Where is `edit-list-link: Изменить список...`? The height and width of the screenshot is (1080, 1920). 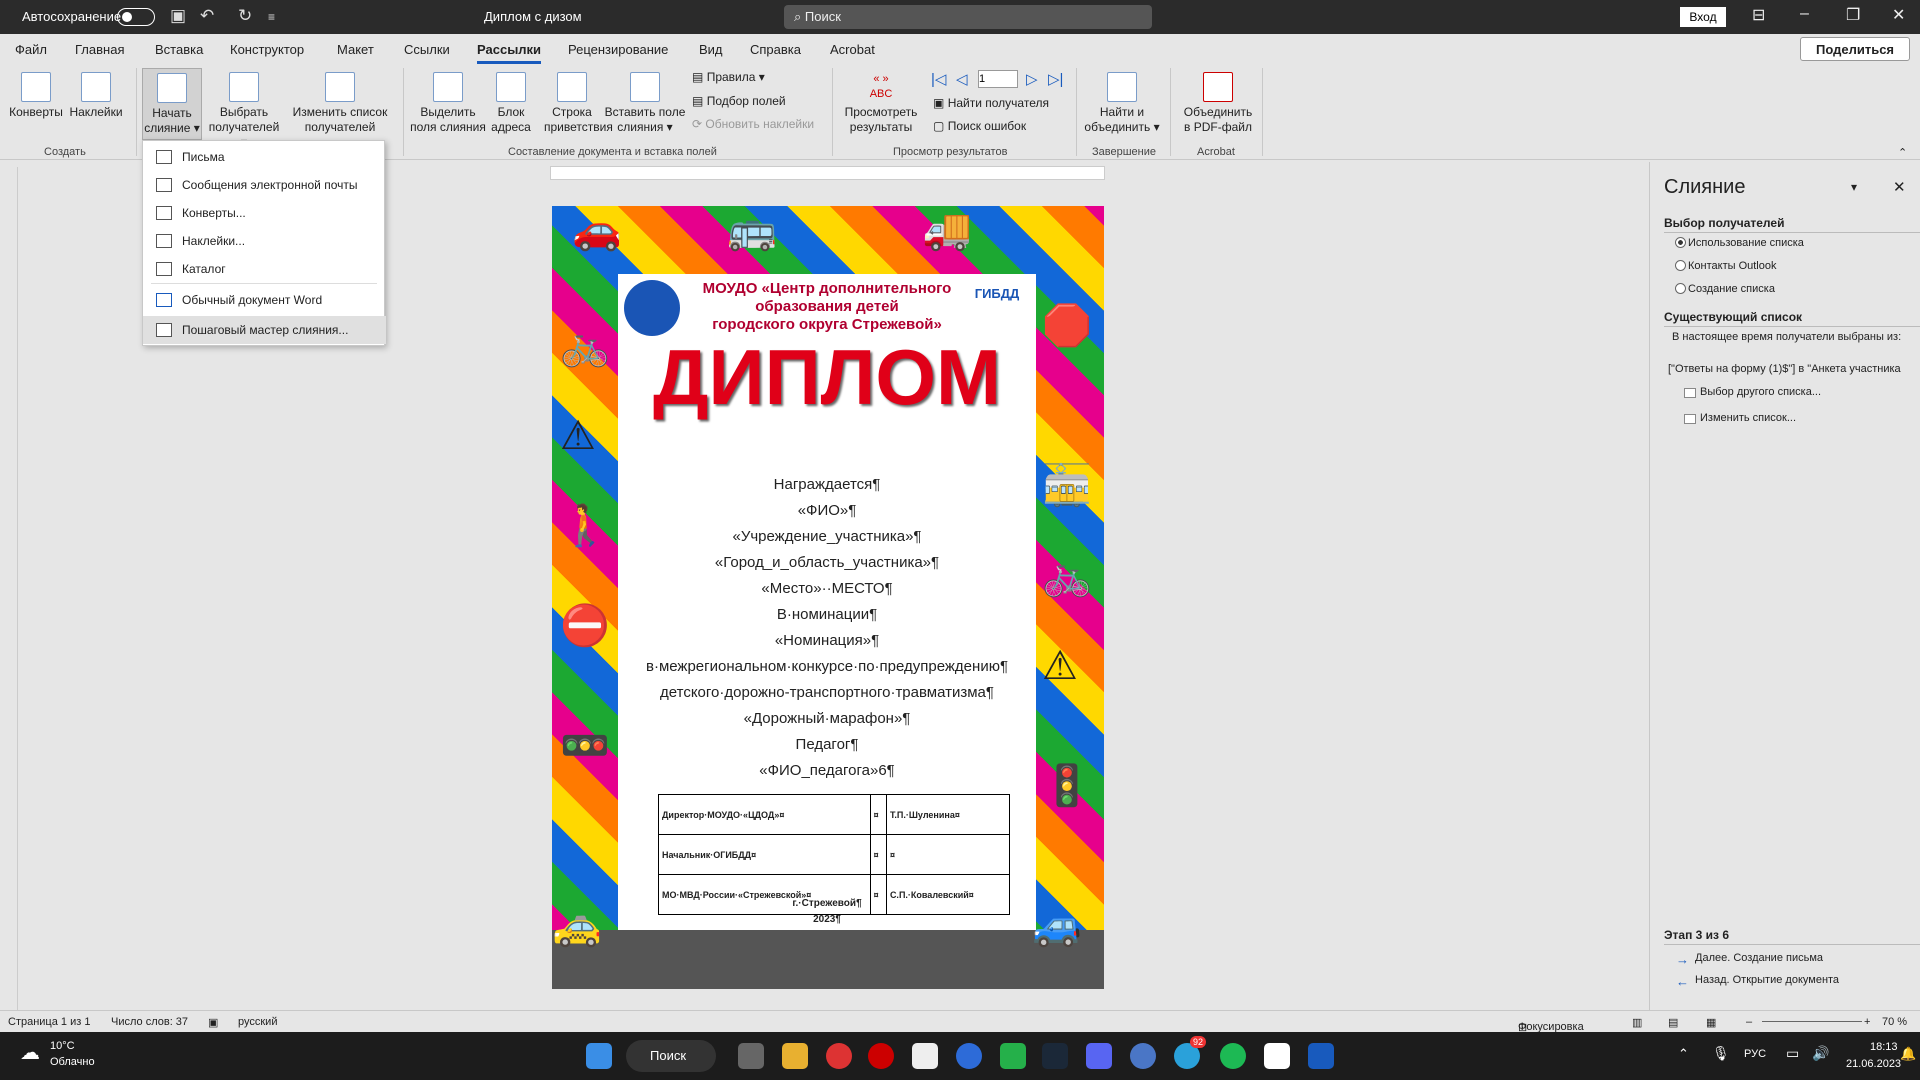
edit-list-link: Изменить список... is located at coordinates (1748, 418).